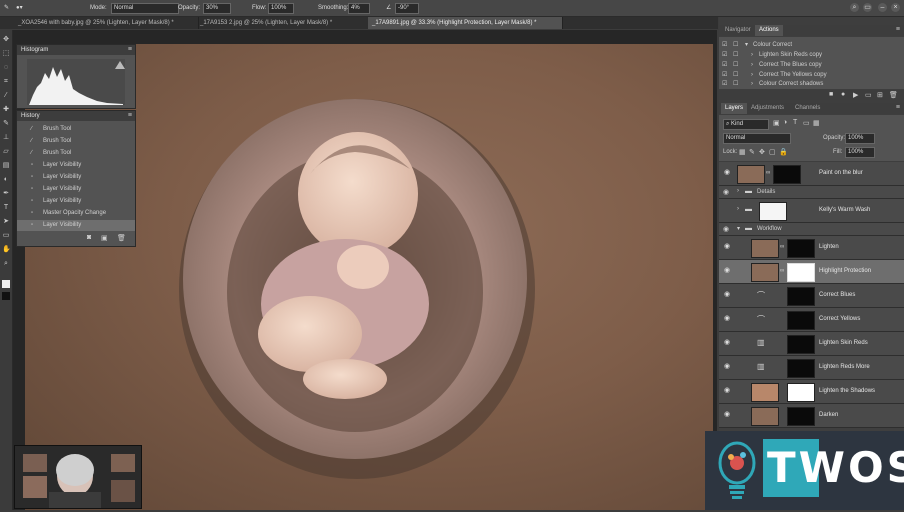 Image resolution: width=904 pixels, height=512 pixels. Describe the element at coordinates (811, 192) in the screenshot. I see `layer-group-row: ◉ › ▬ Details` at that location.